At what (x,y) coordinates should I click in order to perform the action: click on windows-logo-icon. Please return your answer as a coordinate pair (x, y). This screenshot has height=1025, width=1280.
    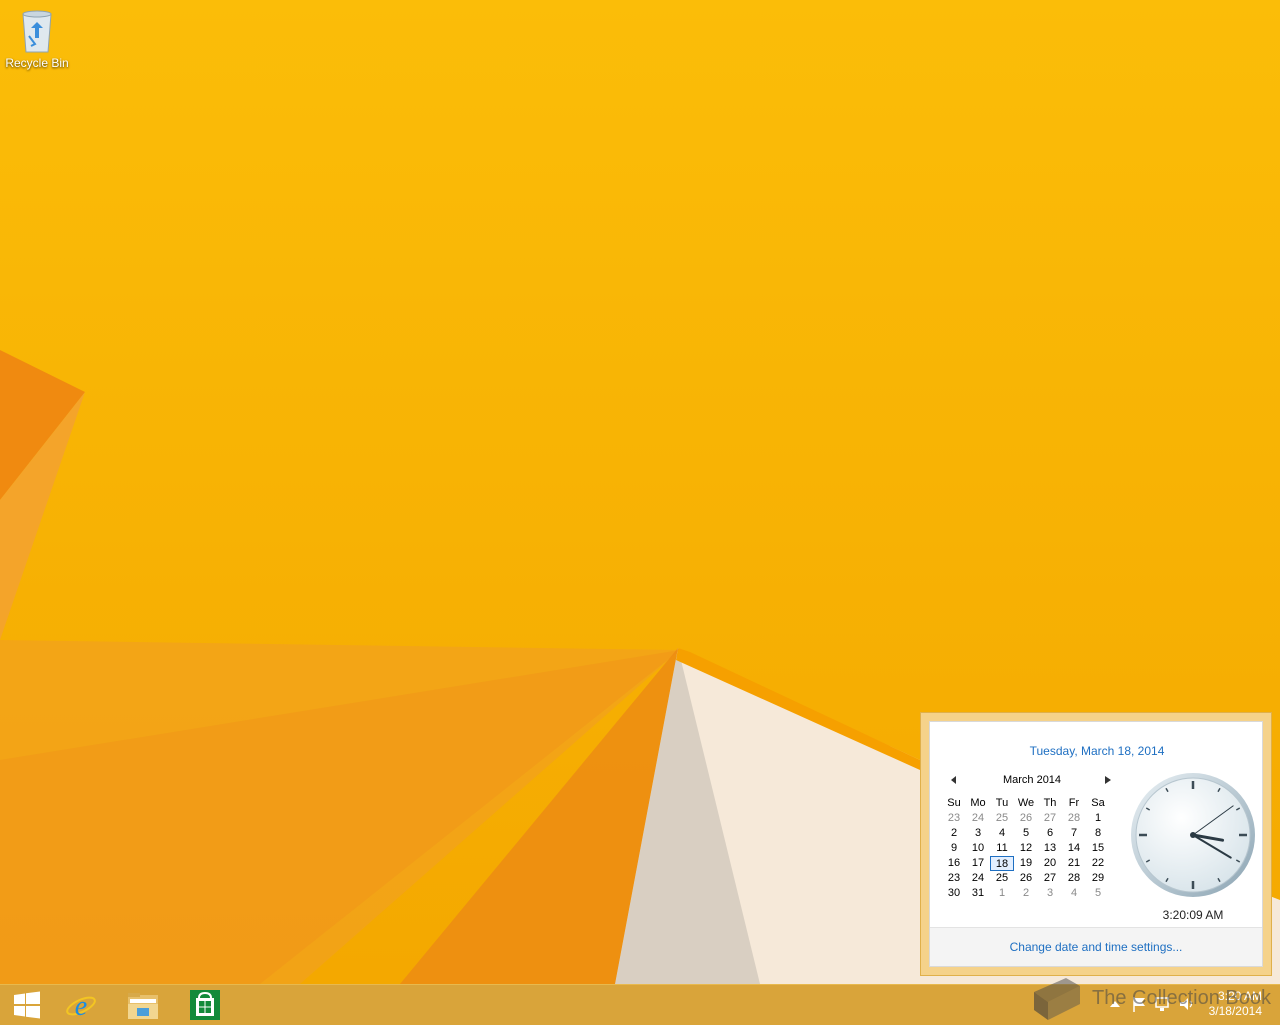
    Looking at the image, I should click on (27, 1005).